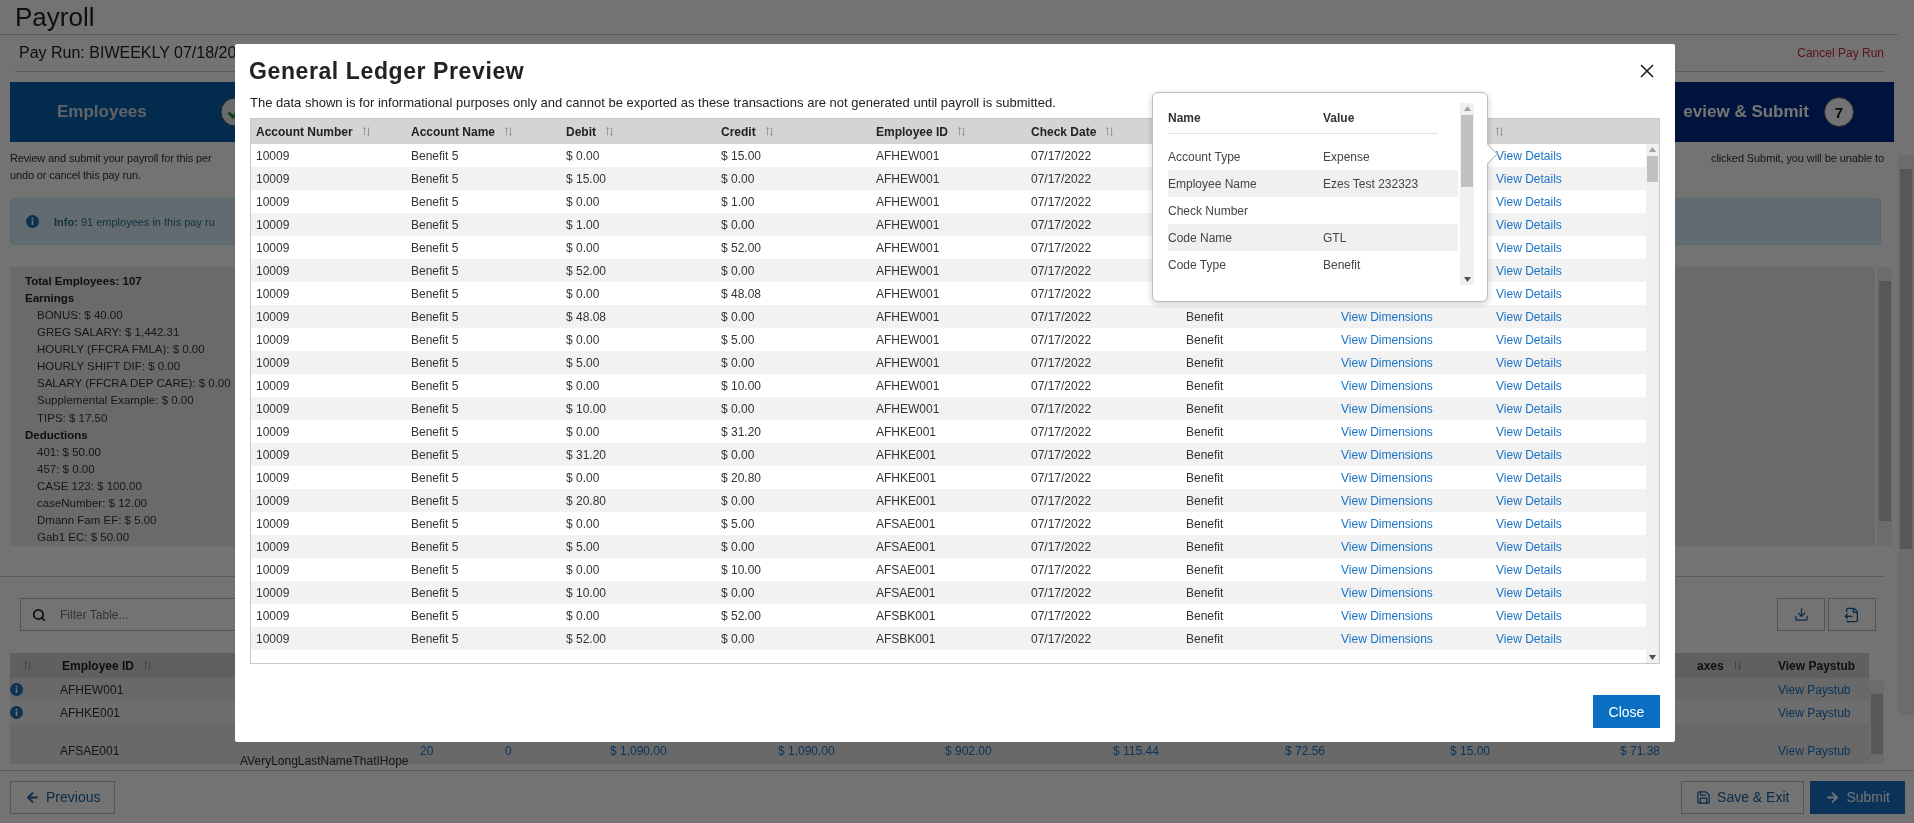 The height and width of the screenshot is (823, 1914). I want to click on submit-button: Submit, so click(1857, 797).